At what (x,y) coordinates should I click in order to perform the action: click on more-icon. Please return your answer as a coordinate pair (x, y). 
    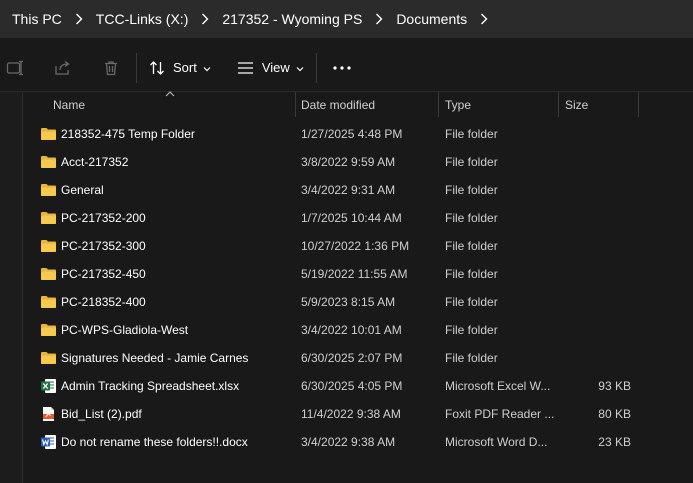
    Looking at the image, I should click on (342, 68).